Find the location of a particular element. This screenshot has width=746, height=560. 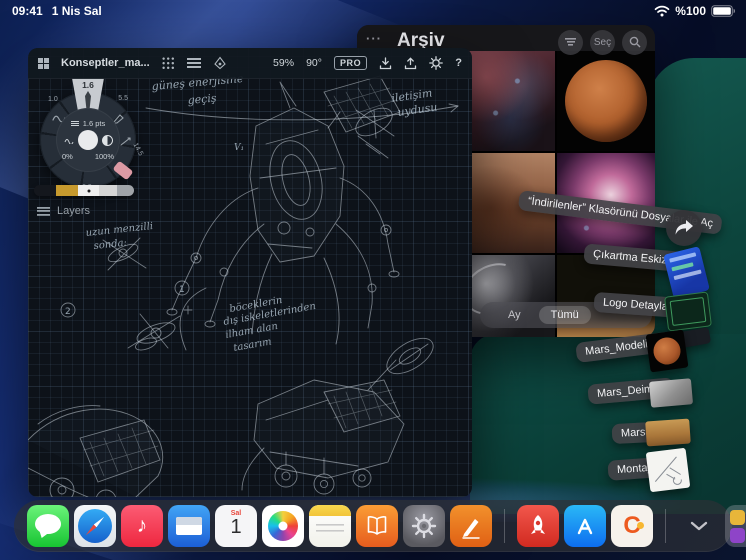

annotation-number-1: 1 is located at coordinates (182, 290).